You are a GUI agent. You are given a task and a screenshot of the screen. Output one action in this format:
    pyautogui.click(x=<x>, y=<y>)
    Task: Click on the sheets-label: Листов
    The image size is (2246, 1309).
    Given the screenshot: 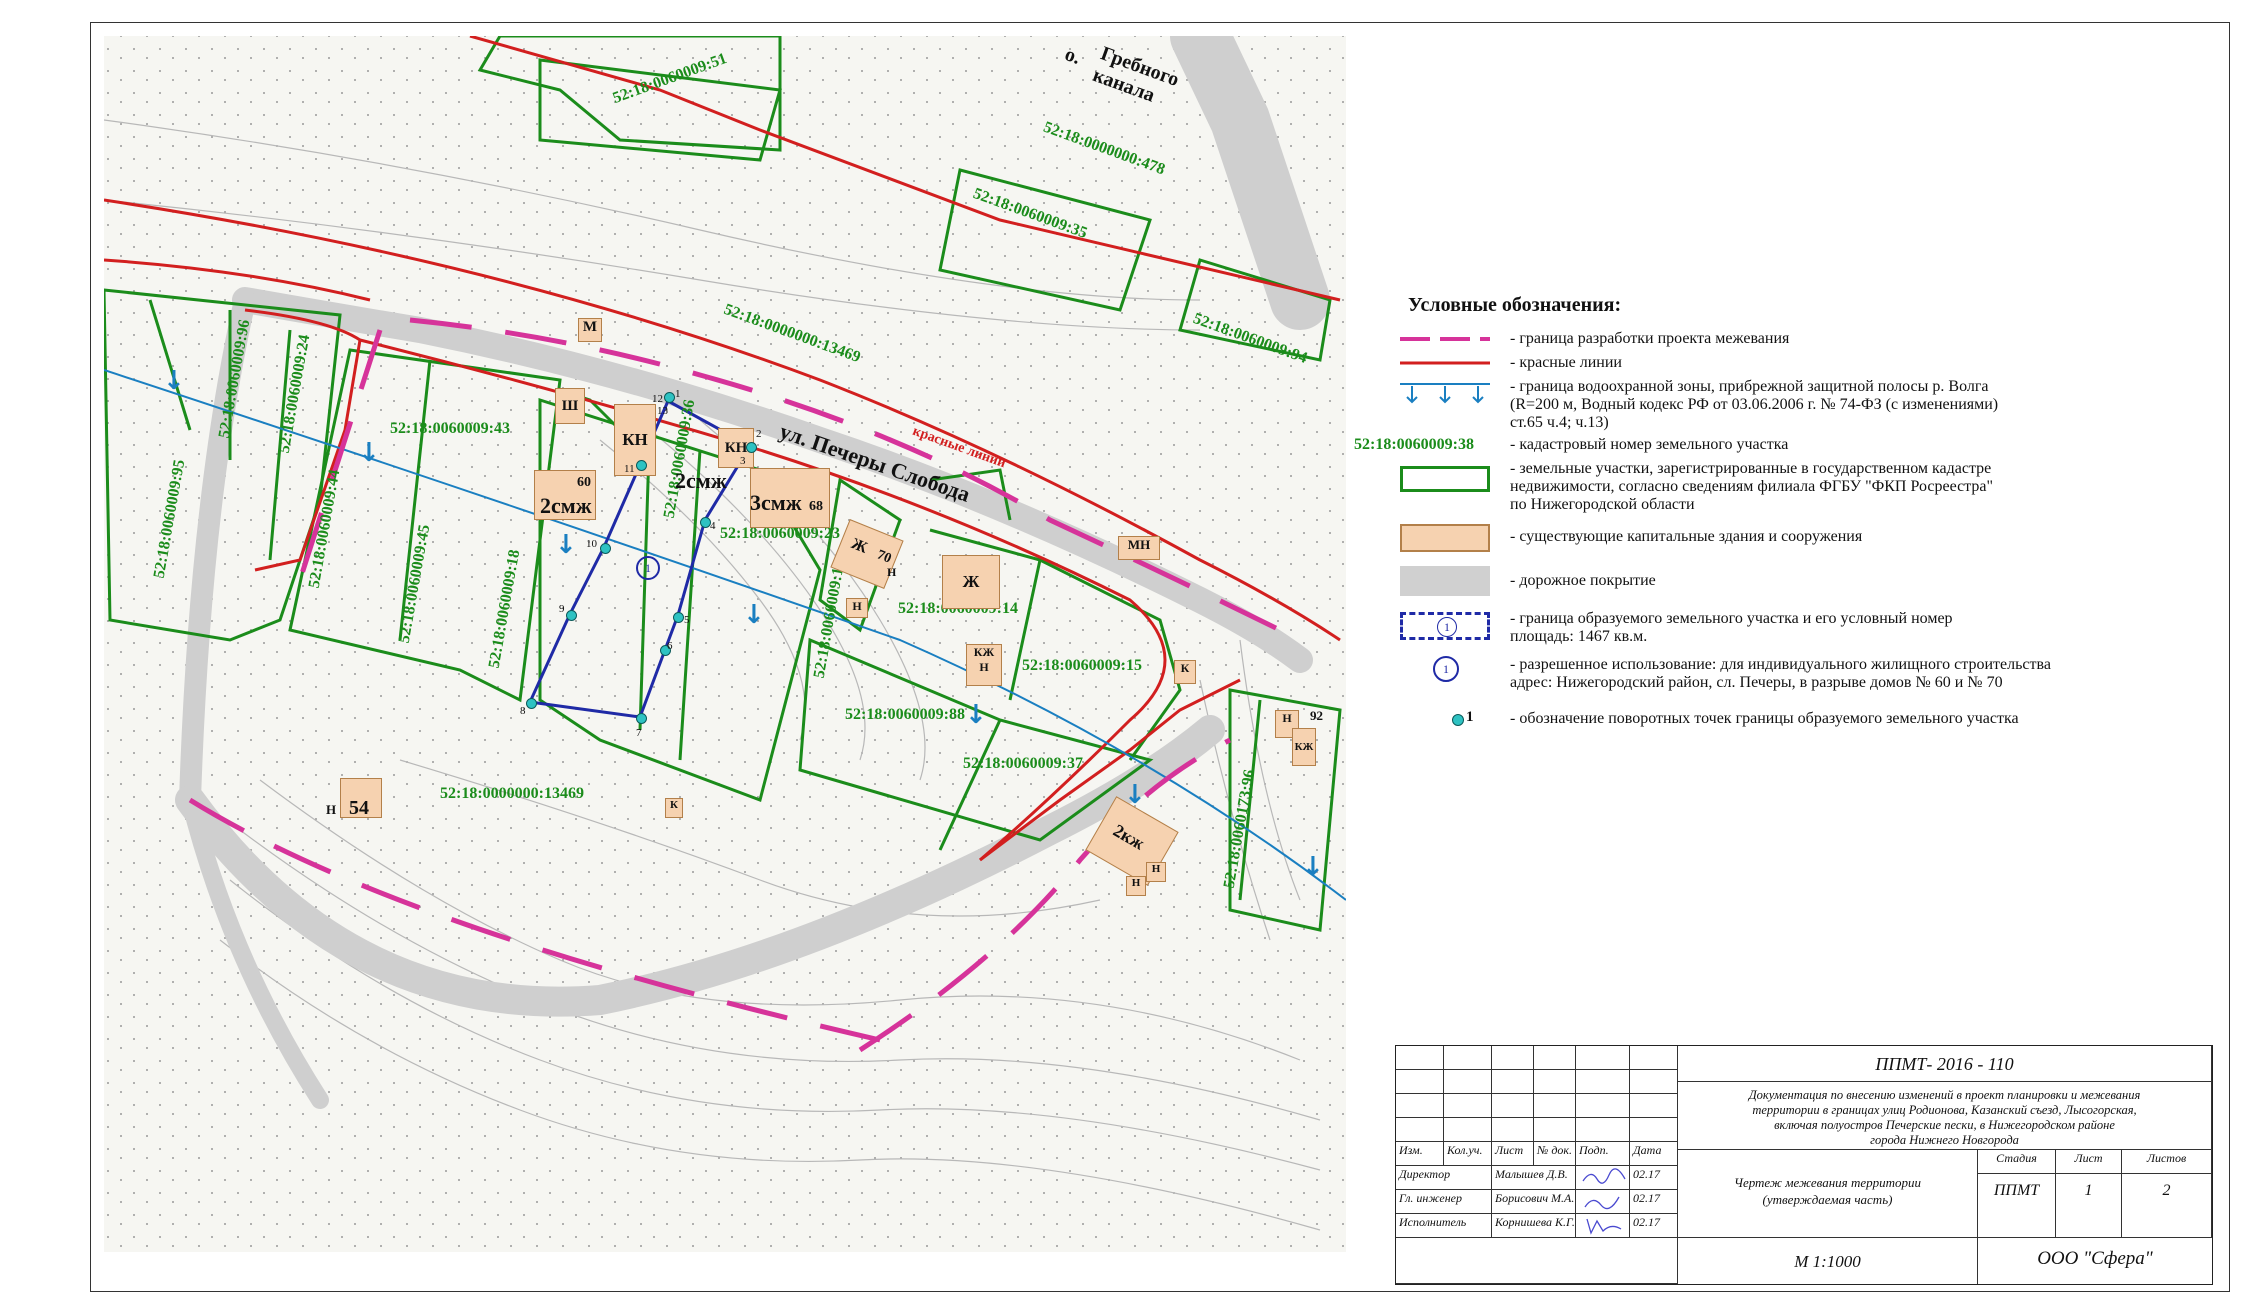 What is the action you would take?
    pyautogui.click(x=2167, y=1162)
    